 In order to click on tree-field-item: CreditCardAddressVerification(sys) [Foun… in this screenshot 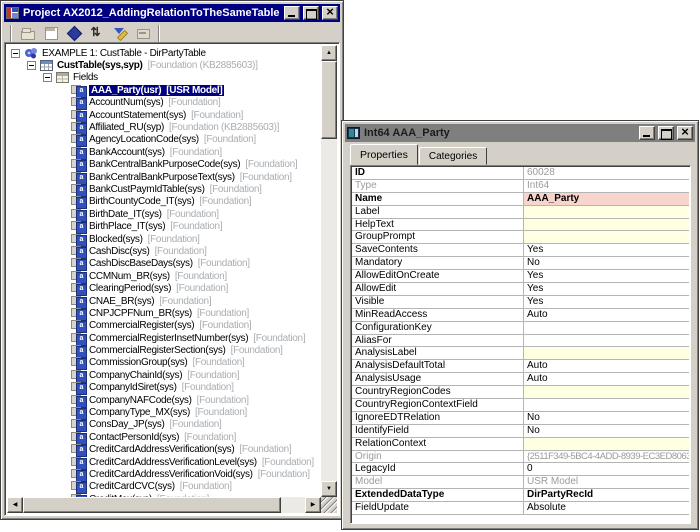, I will do `click(164, 451)`.